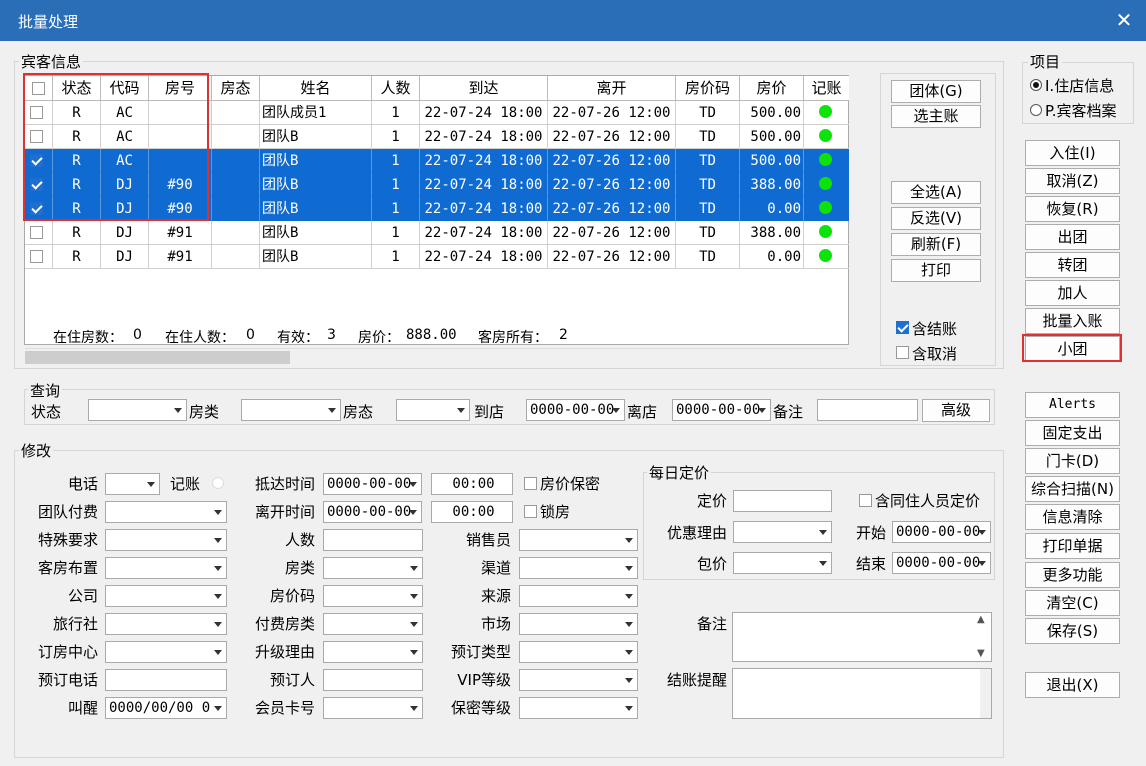  What do you see at coordinates (612, 113) in the screenshot?
I see `cell-leave: 22-07-26 12:00` at bounding box center [612, 113].